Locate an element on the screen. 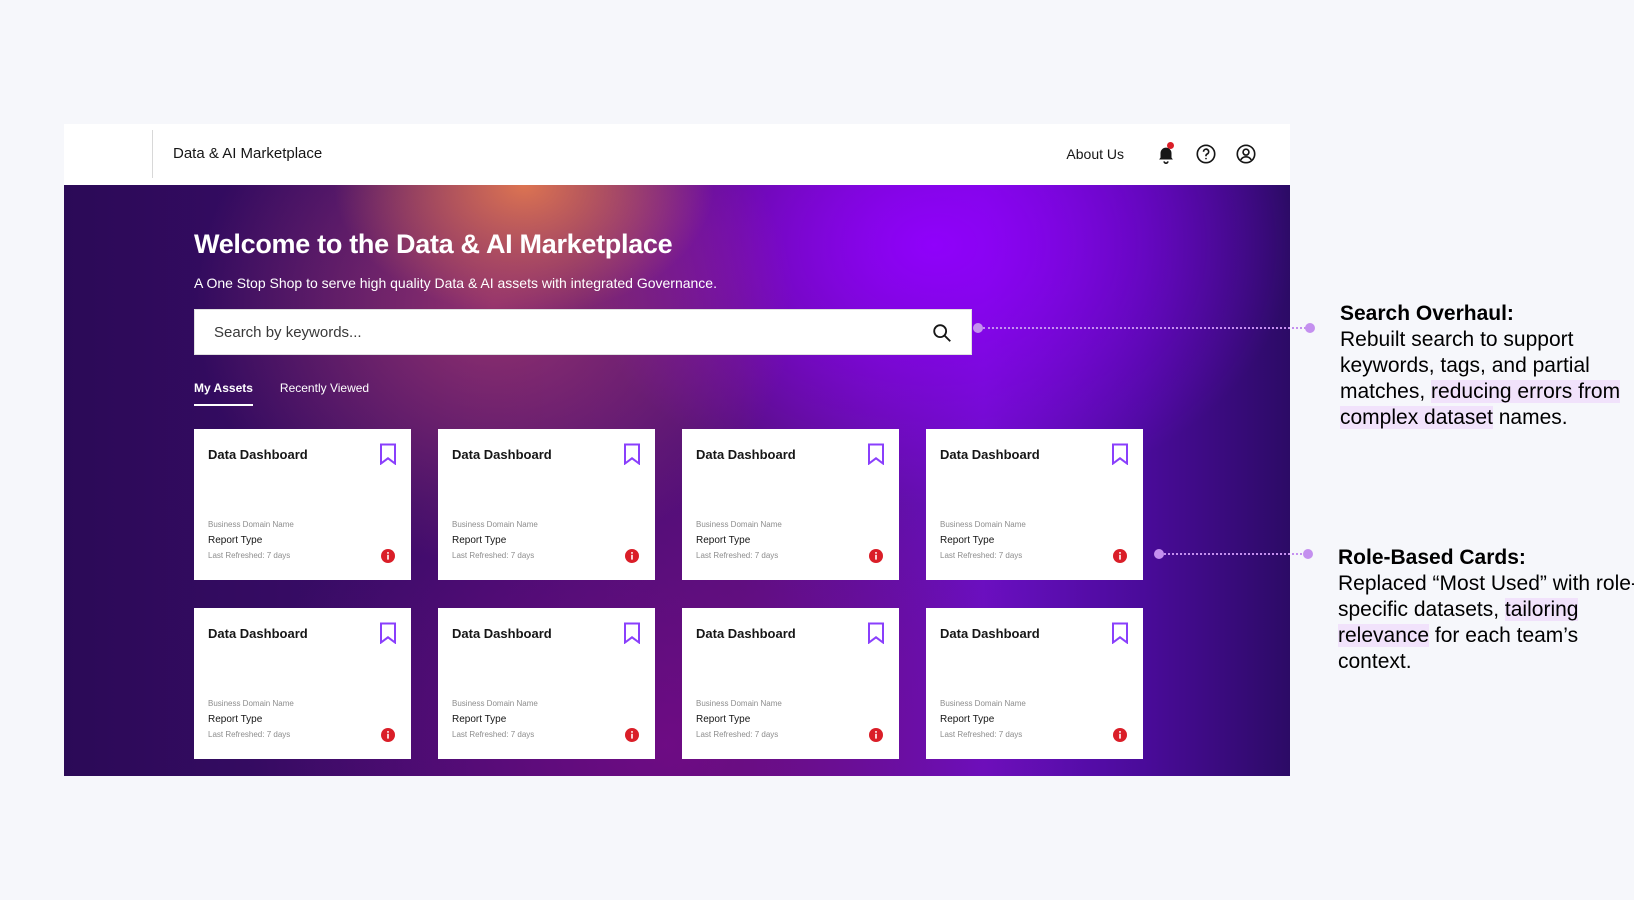 This screenshot has width=1634, height=900. header-divider is located at coordinates (152, 154).